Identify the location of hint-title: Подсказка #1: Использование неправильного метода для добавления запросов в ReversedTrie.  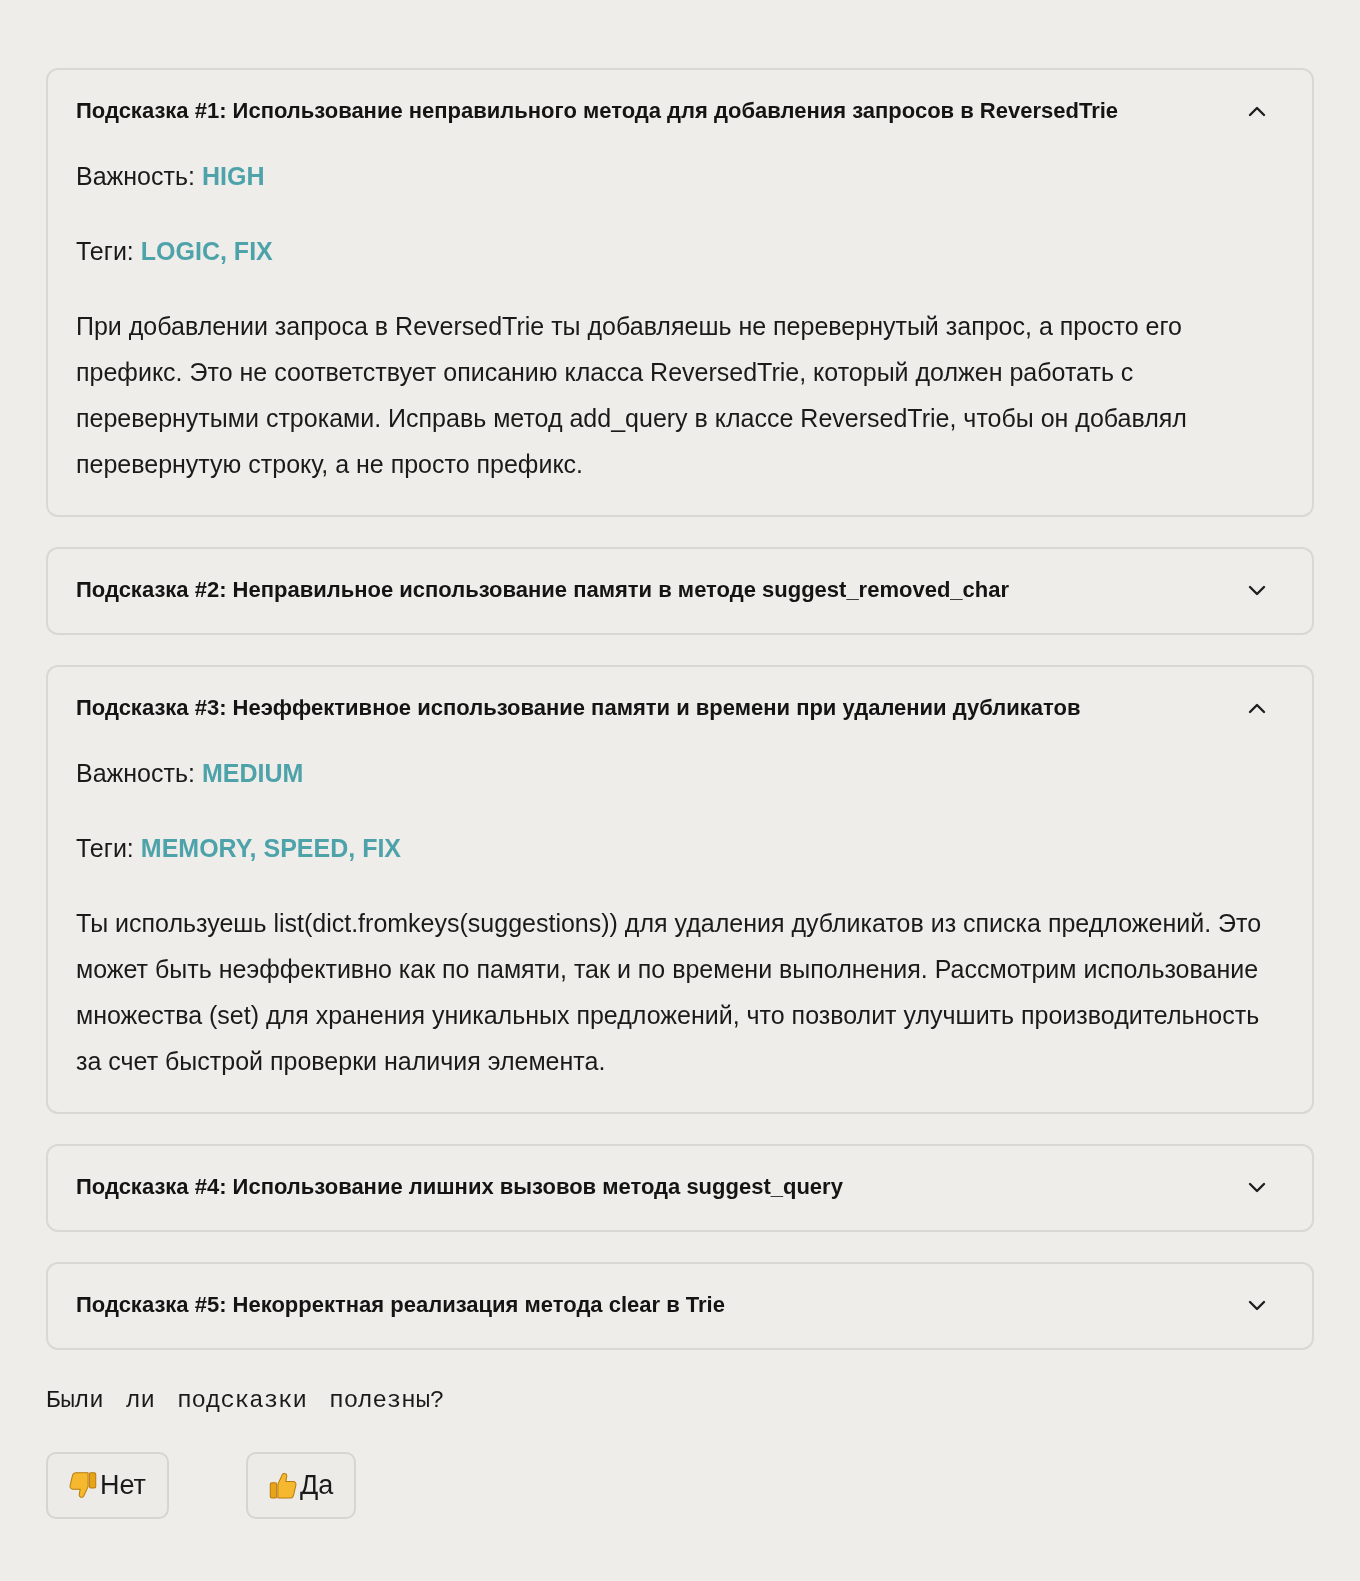
(597, 111).